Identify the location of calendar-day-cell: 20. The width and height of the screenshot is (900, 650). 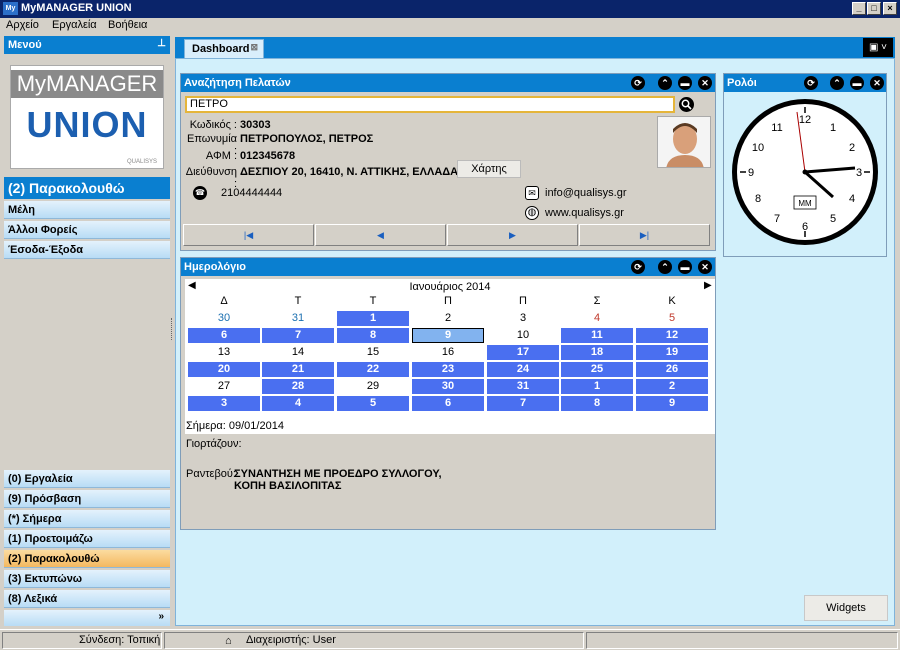
(224, 369).